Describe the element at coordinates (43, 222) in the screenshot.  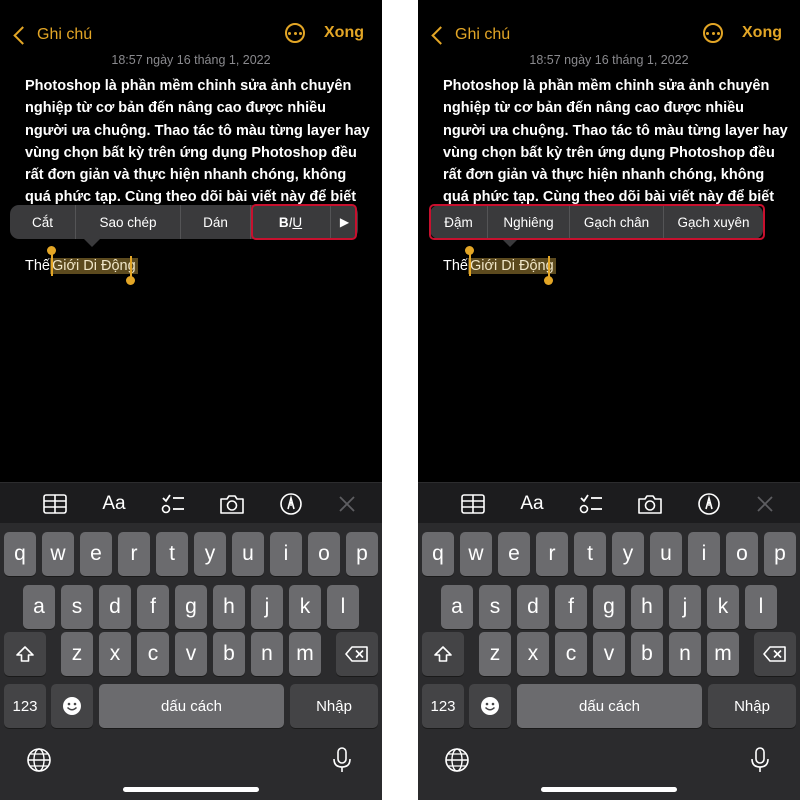
I see `cut-button: Cắt` at that location.